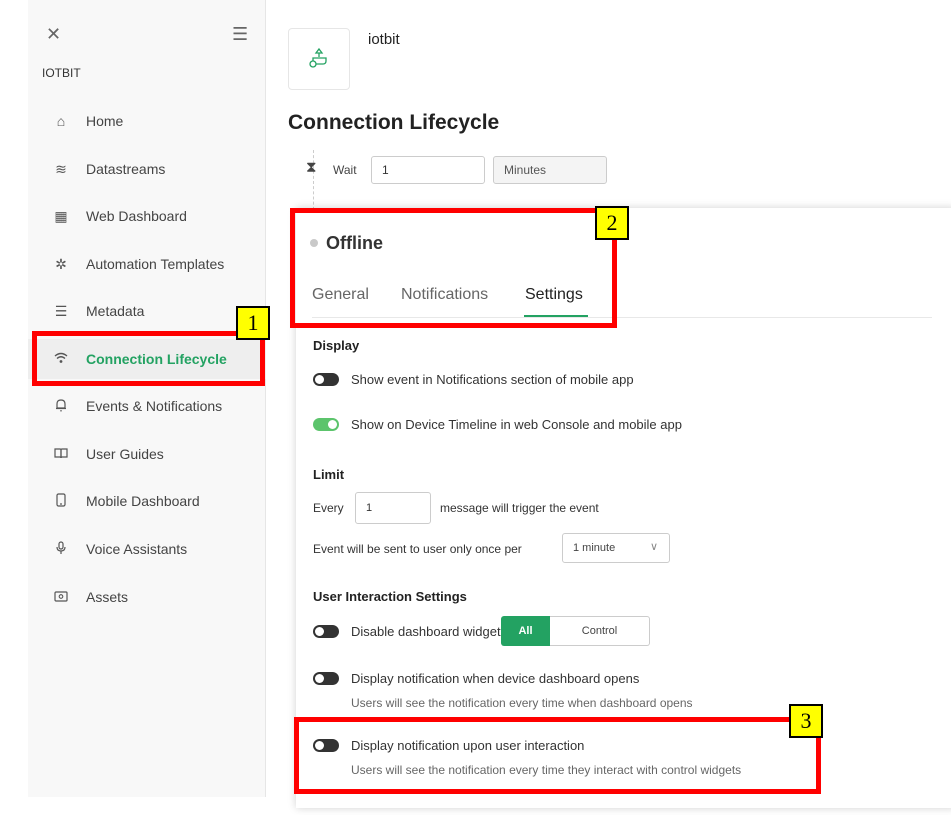 Image resolution: width=951 pixels, height=815 pixels. I want to click on annotation-badge-3: 3, so click(806, 721).